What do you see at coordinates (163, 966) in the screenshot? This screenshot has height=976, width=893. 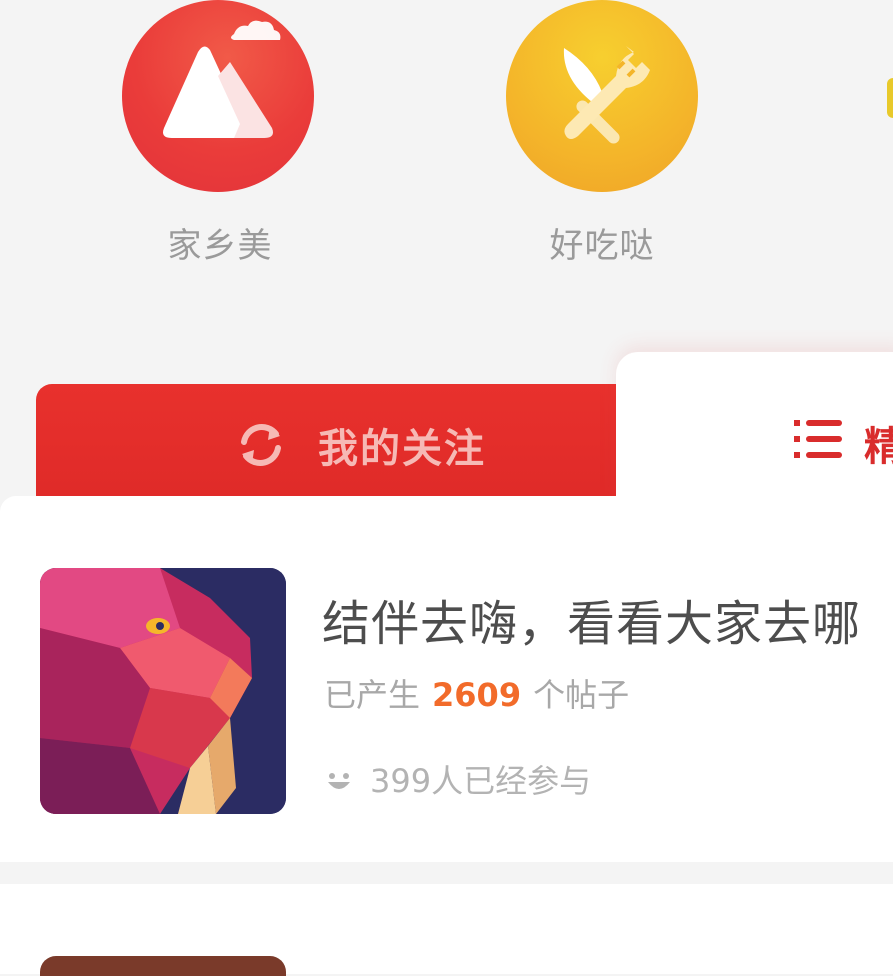 I see `topic-thumbnail-next` at bounding box center [163, 966].